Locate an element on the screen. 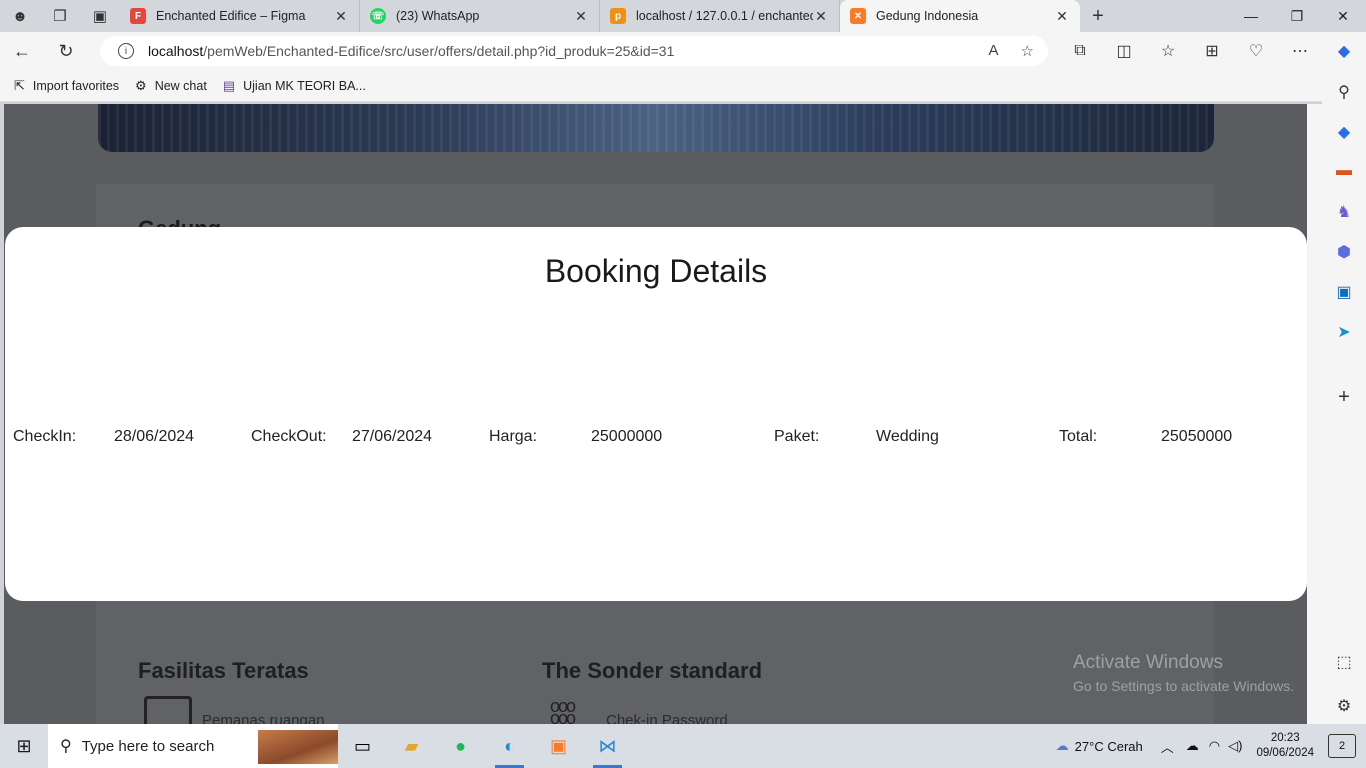 The height and width of the screenshot is (768, 1366). system-tray: ☁ 27°C Cerah ︿ ☁ ◠ ◁) 20:23 09/06/2024 2 is located at coordinates (1211, 746).